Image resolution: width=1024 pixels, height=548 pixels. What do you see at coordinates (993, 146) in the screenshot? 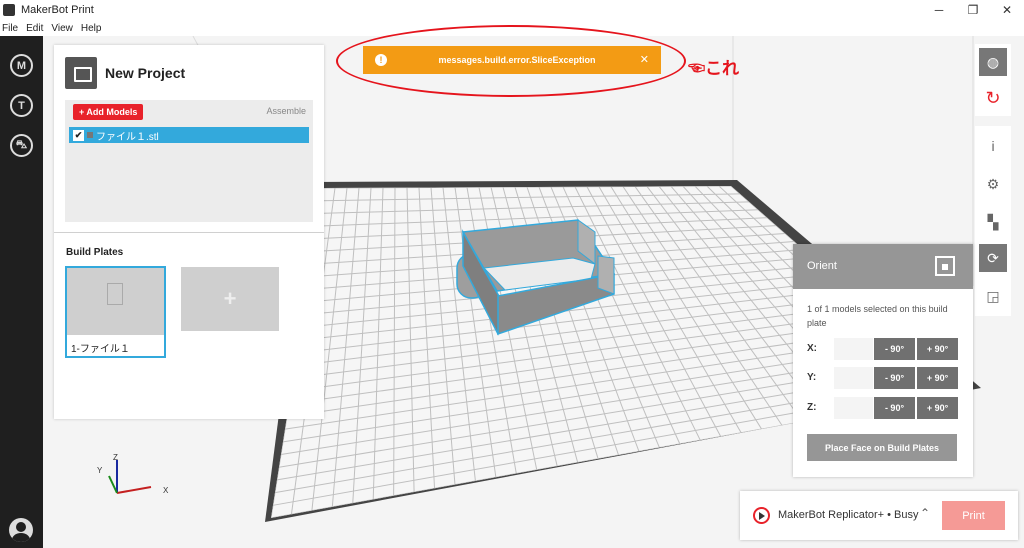
I see `info-icon: i` at bounding box center [993, 146].